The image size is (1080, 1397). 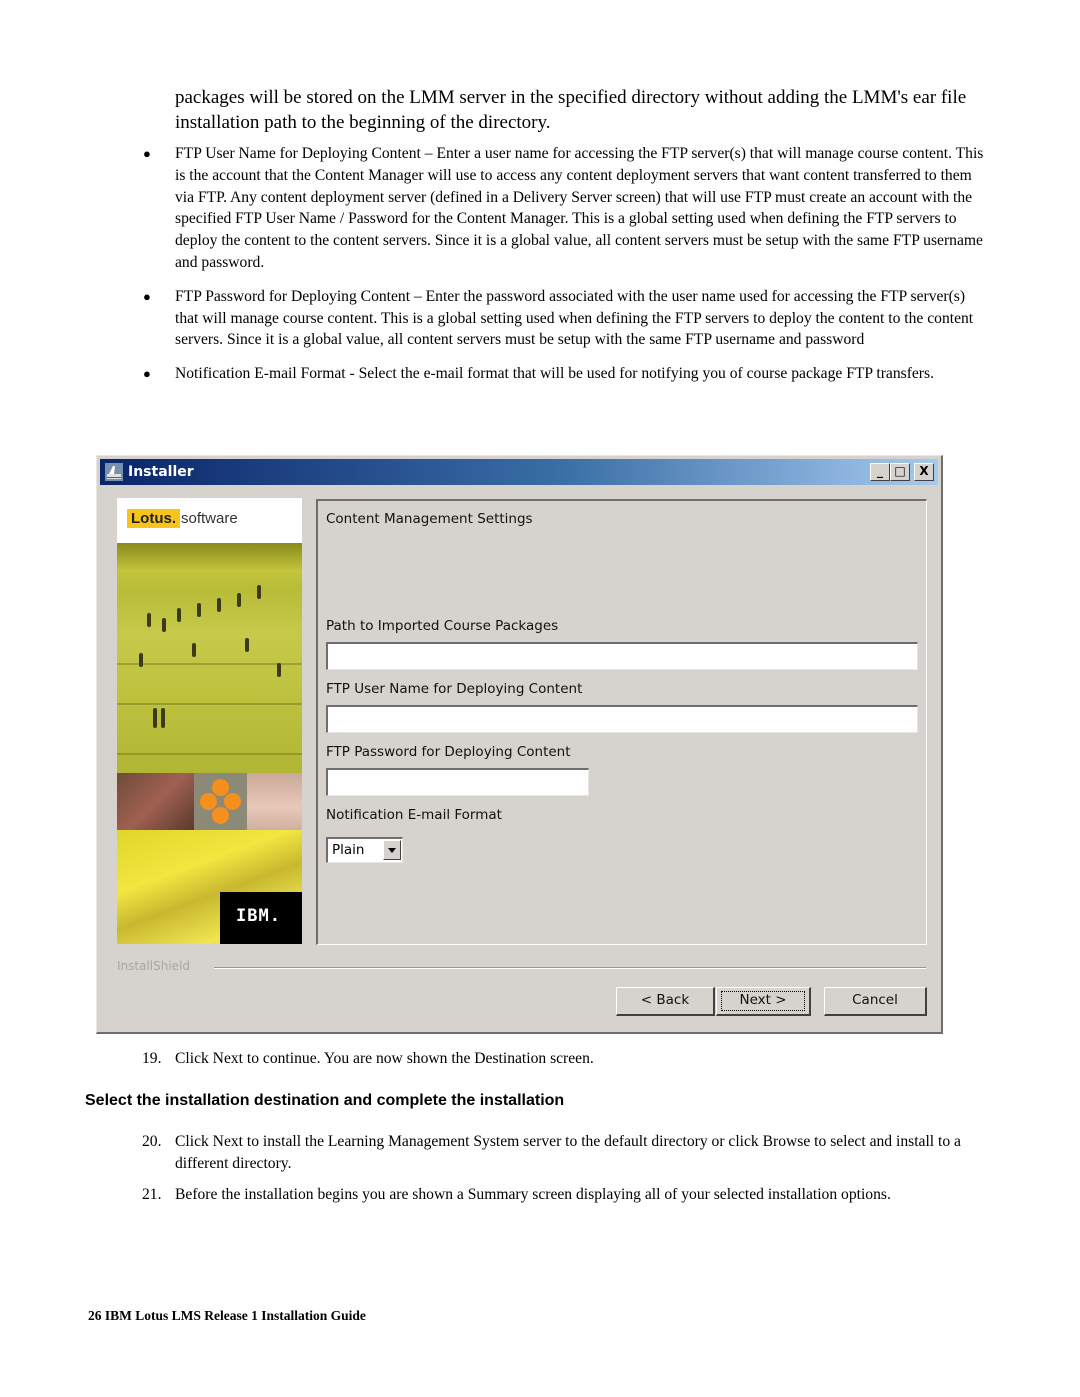 I want to click on software-wordmark: software, so click(x=209, y=518).